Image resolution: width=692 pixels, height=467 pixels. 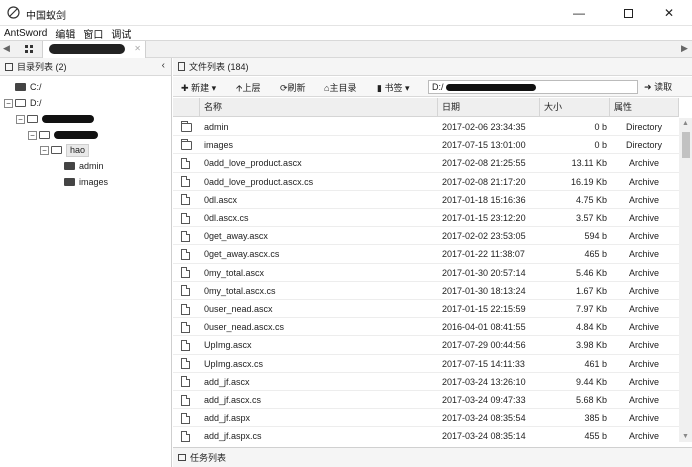 I want to click on file-size: 13.11 Kb, so click(x=589, y=163).